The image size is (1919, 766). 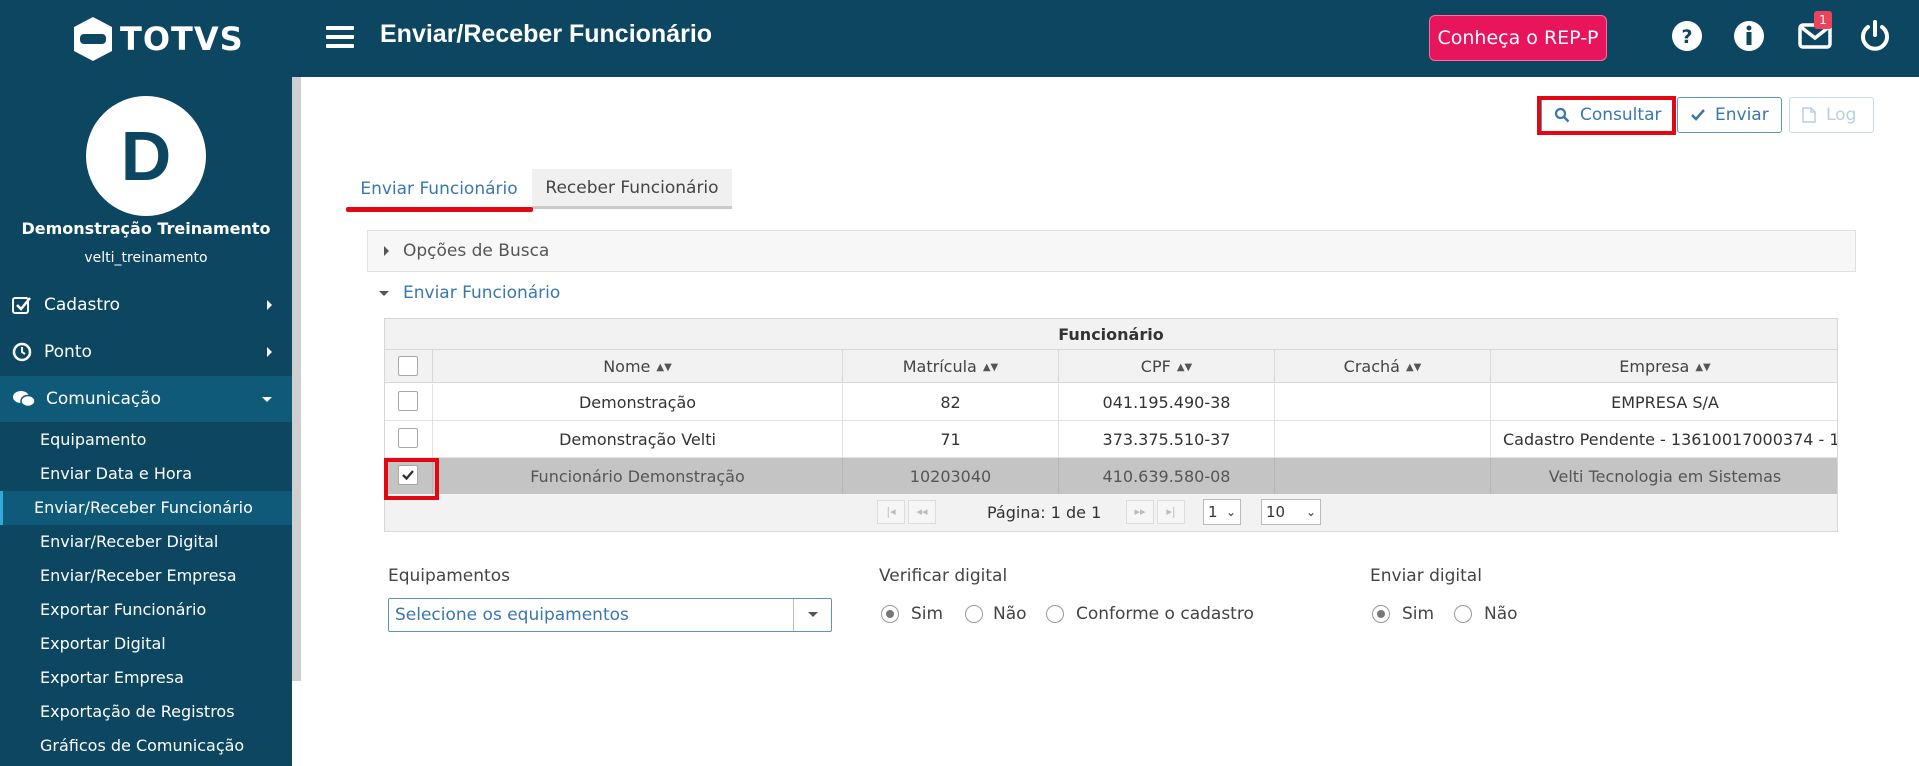 I want to click on submenu-item-exportar-empresa: Exportar Empresa, so click(x=146, y=678).